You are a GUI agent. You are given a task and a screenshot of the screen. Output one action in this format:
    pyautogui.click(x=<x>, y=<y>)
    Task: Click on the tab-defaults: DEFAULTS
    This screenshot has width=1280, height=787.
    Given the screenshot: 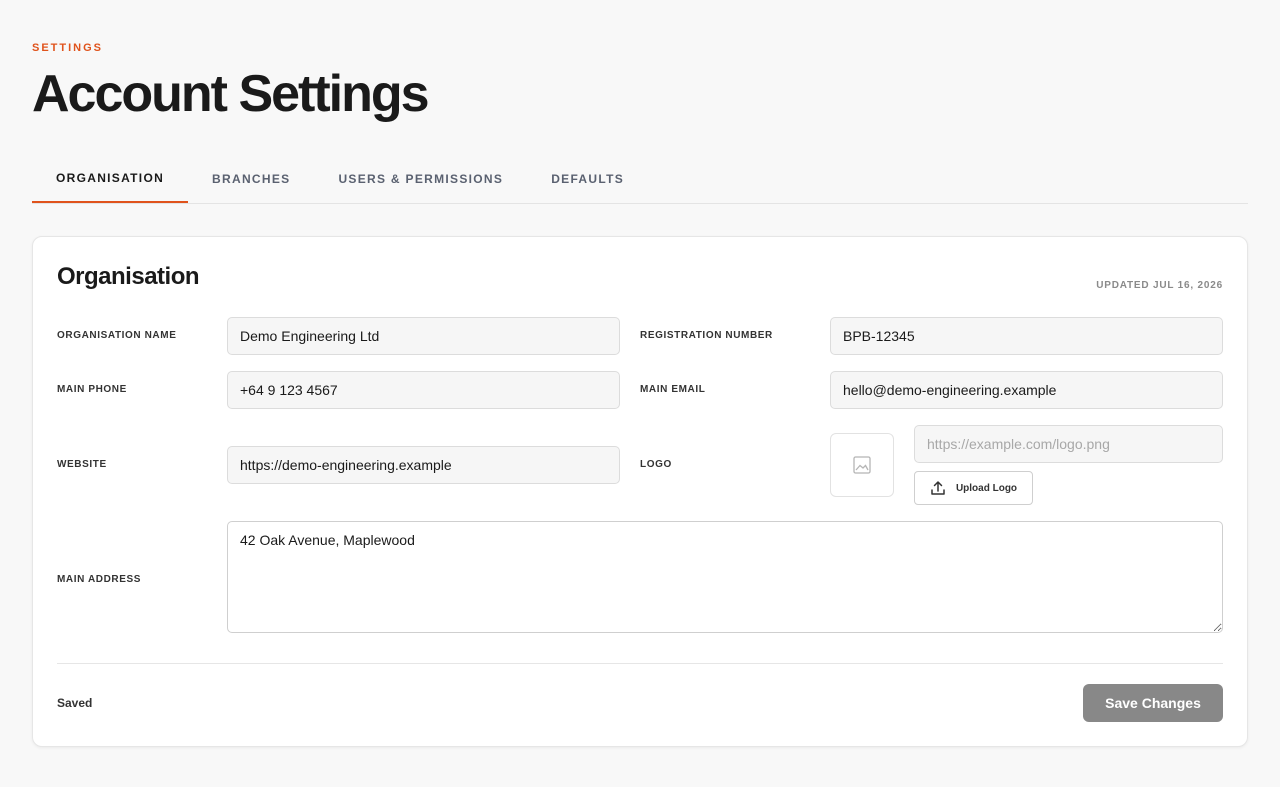 What is the action you would take?
    pyautogui.click(x=587, y=179)
    